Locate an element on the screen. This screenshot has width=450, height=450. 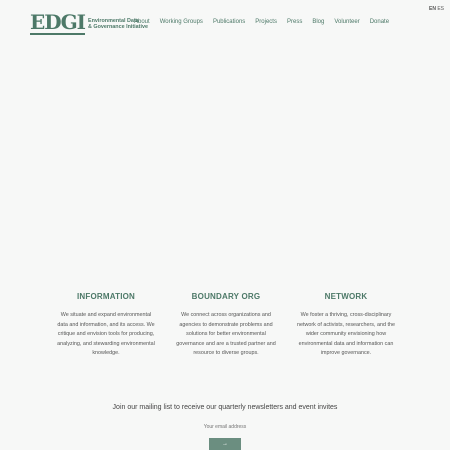
language-switcher: EN ES is located at coordinates (436, 9).